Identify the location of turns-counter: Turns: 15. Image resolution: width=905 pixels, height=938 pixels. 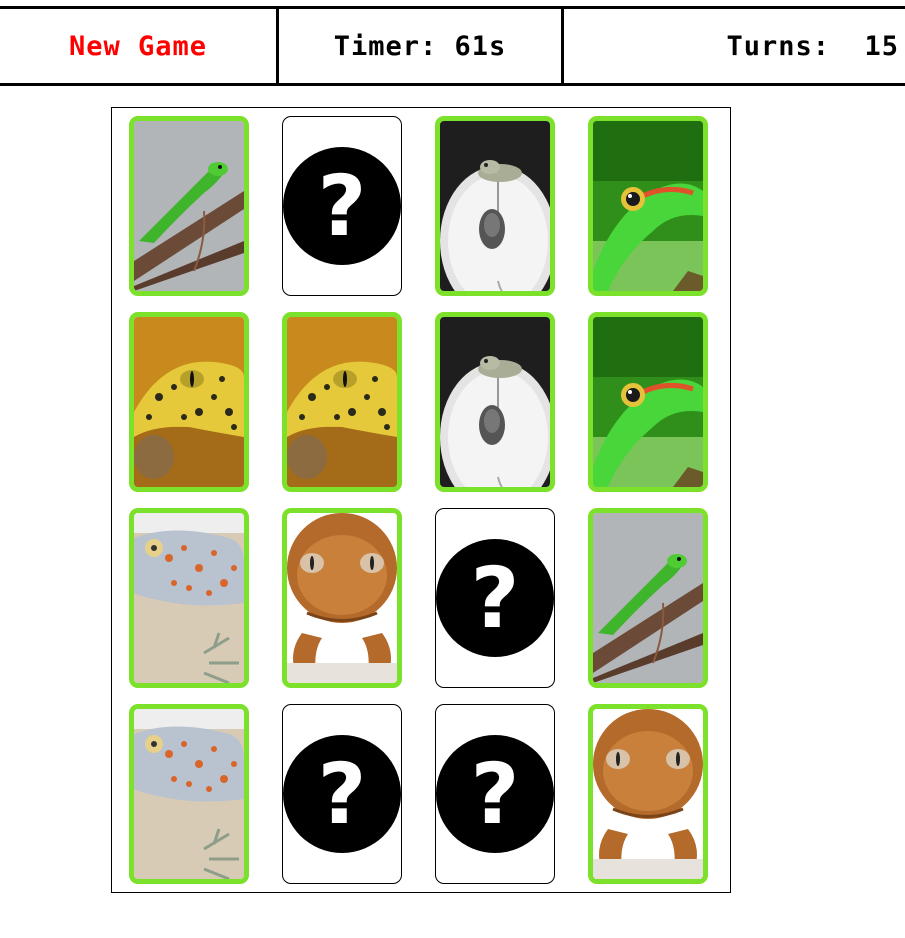
(812, 46).